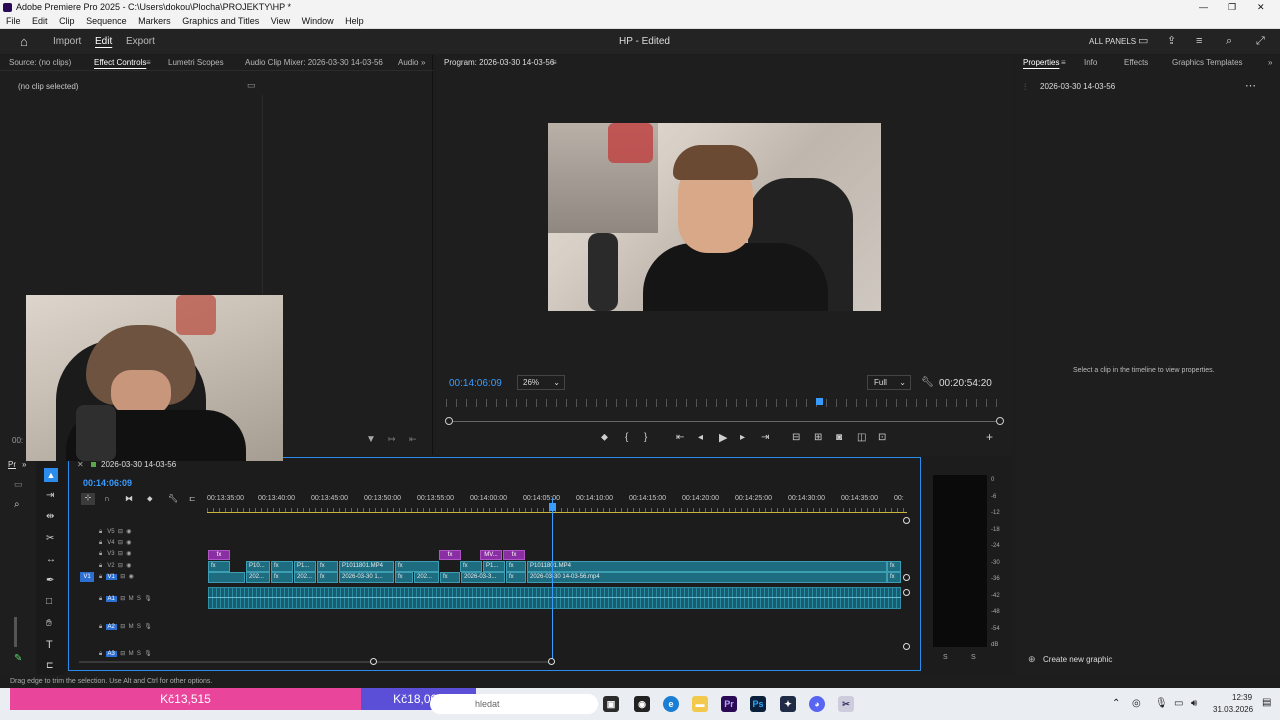  I want to click on tab-effect-controls: Effect Controls, so click(120, 63).